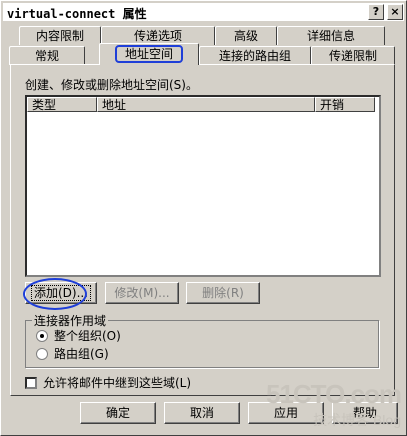  I want to click on radio-label: 路由组(G), so click(81, 354).